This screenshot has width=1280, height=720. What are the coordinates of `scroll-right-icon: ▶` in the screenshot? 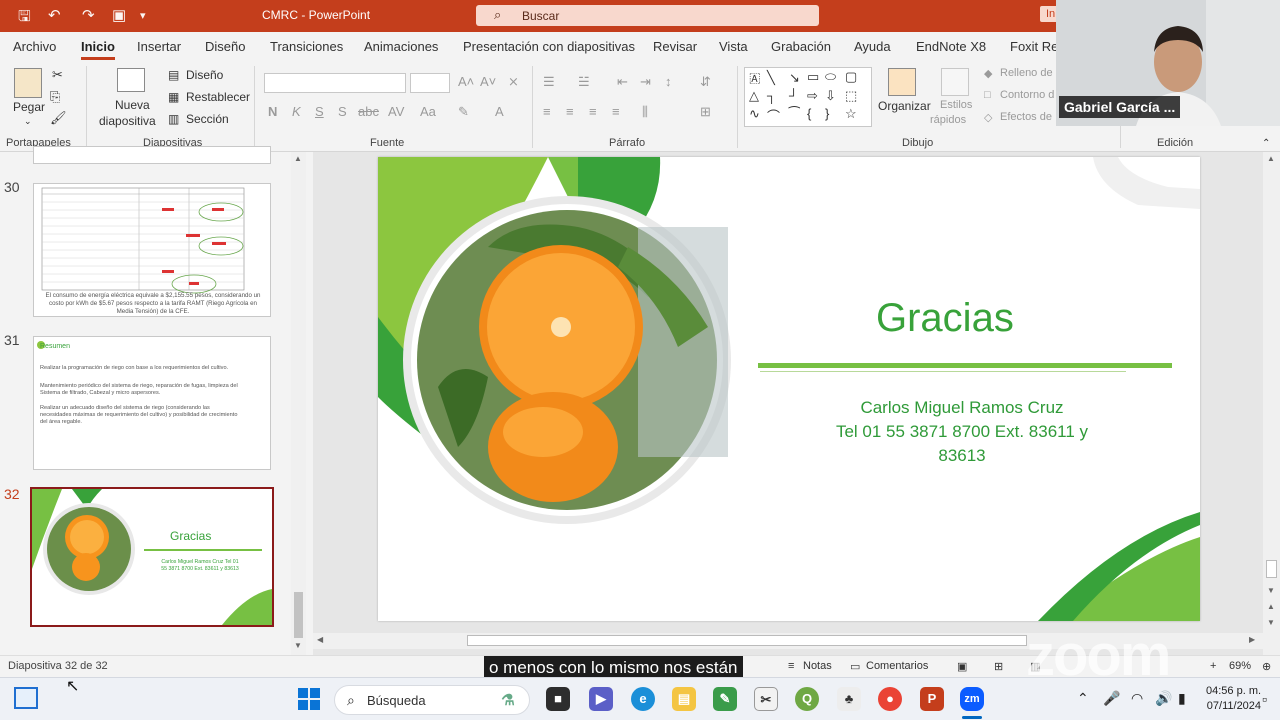 It's located at (1252, 639).